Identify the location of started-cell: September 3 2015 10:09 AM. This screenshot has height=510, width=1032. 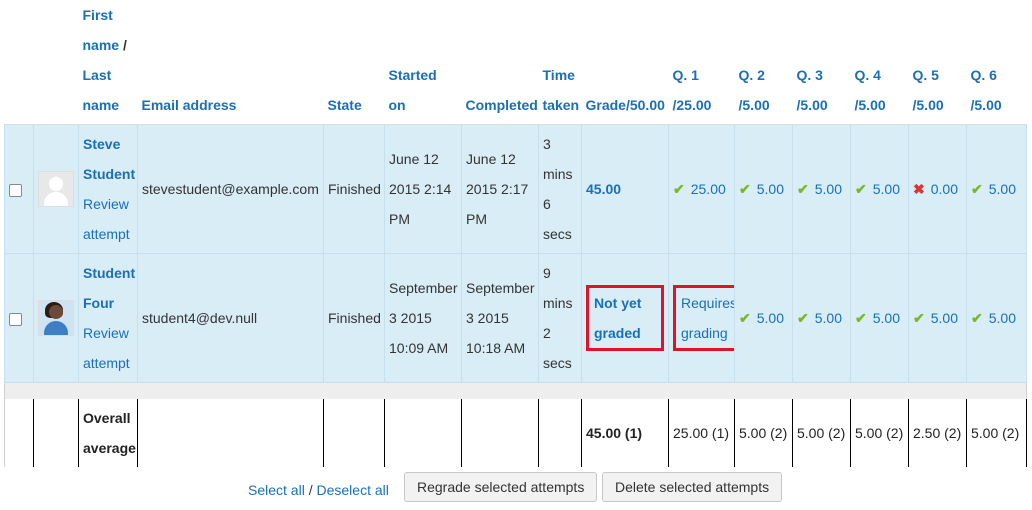
(423, 318).